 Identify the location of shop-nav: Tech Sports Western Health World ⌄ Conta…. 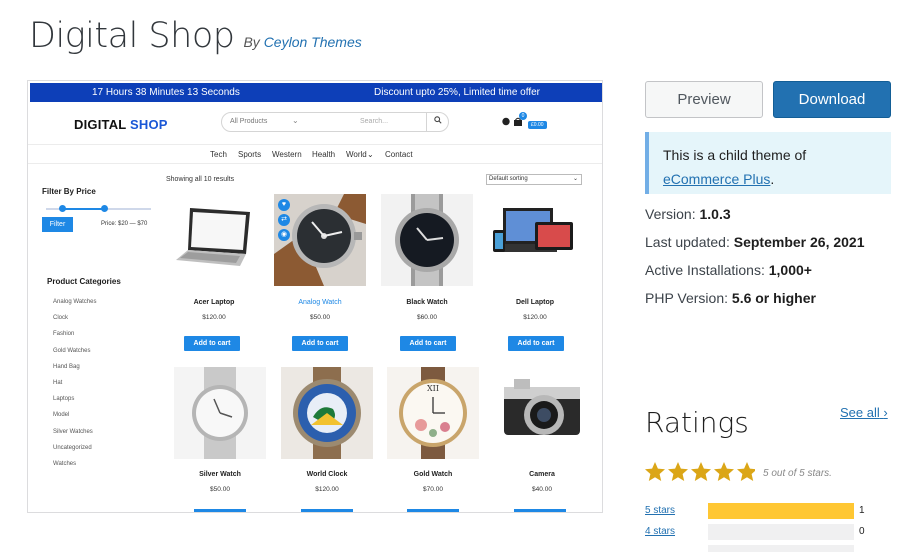
(315, 154).